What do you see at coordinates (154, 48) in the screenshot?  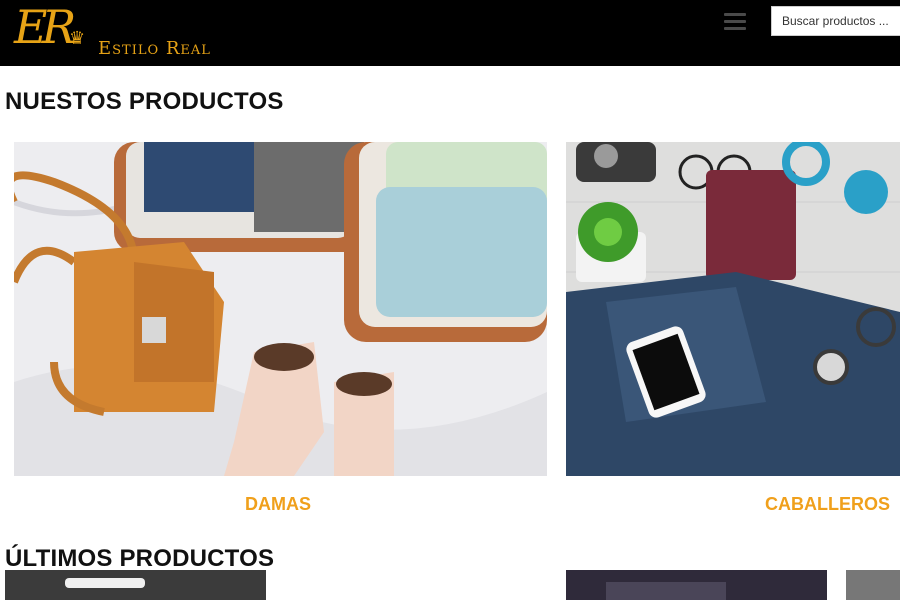 I see `logo-name: Estilo Real` at bounding box center [154, 48].